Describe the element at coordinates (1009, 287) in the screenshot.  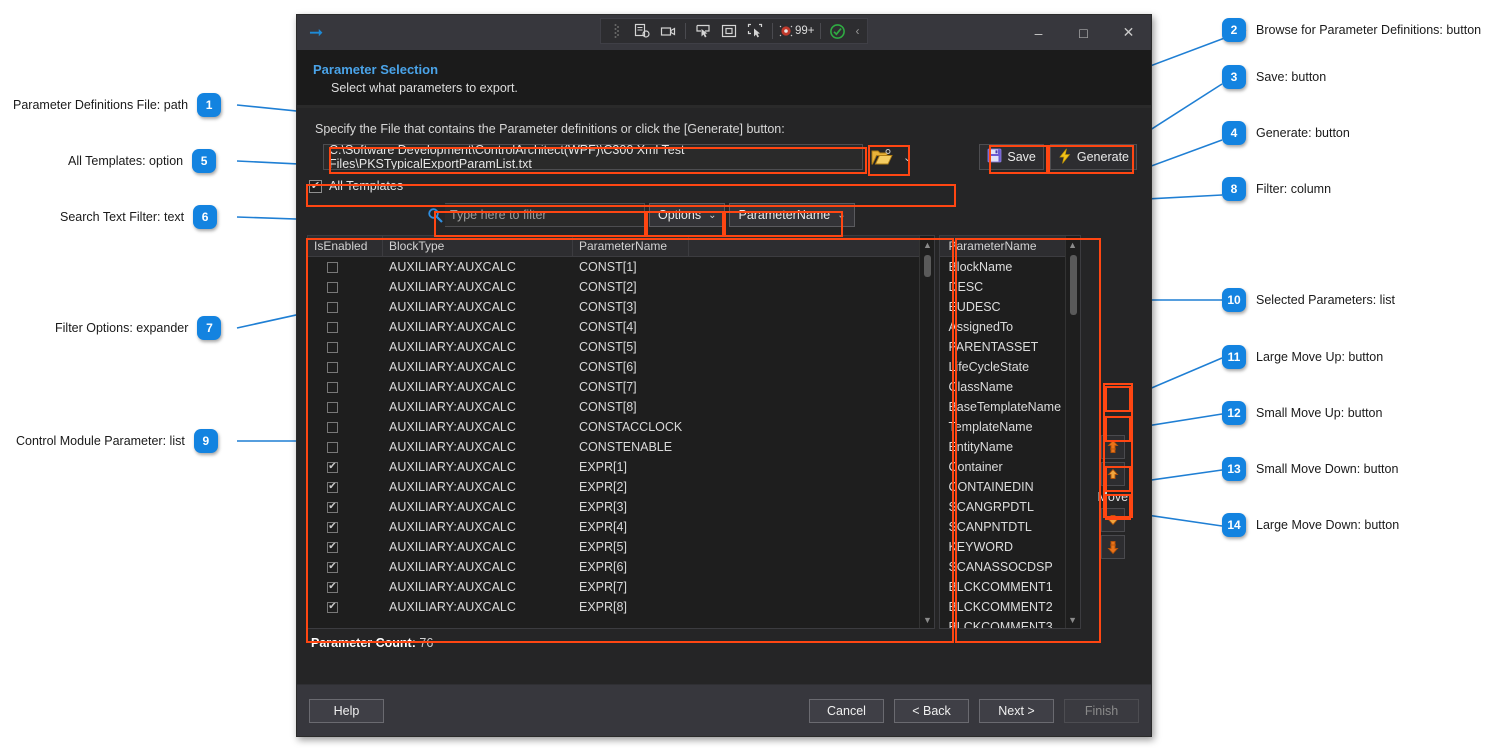
I see `list-item: DESC` at that location.